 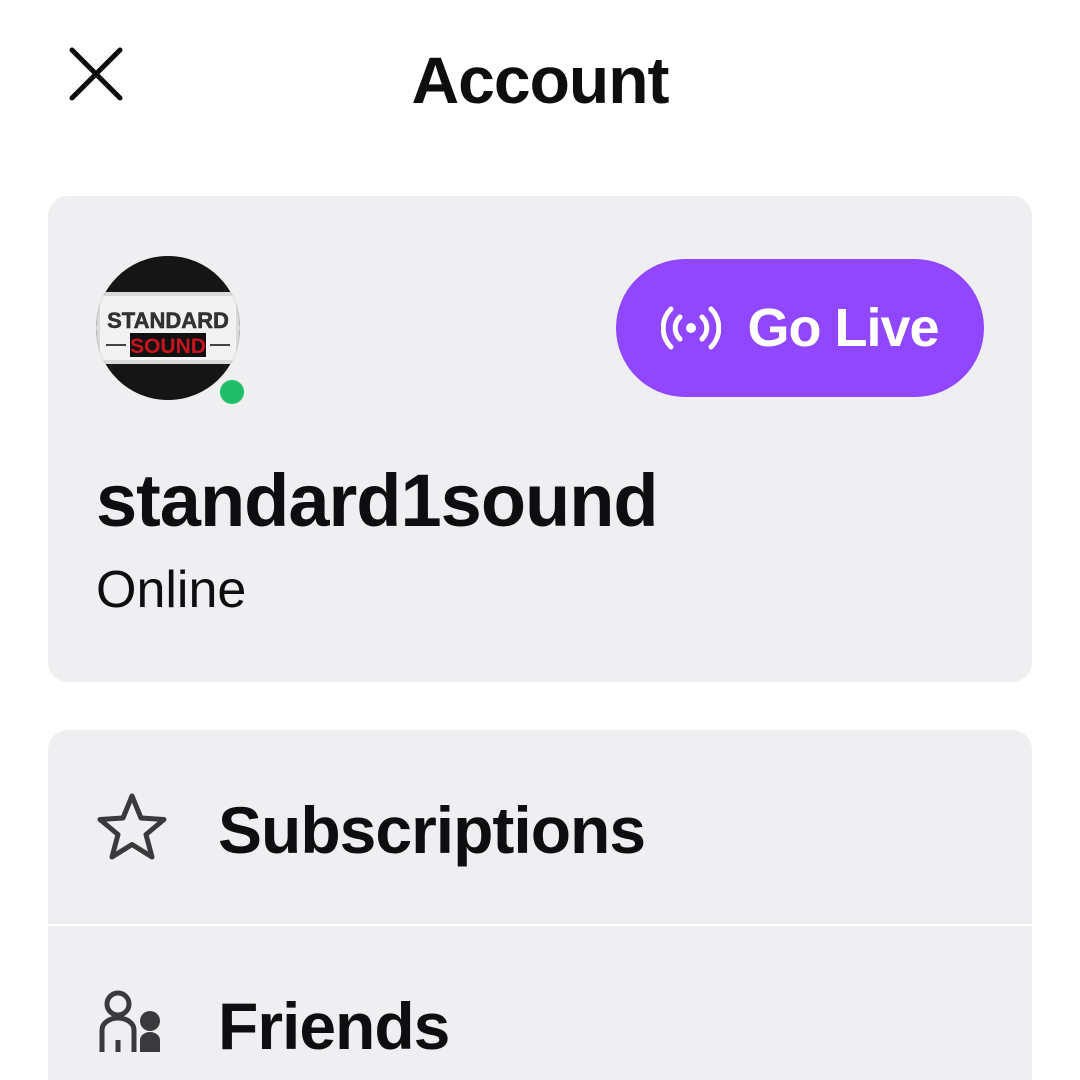 What do you see at coordinates (168, 346) in the screenshot?
I see `avatar-text-bottom: SOUND` at bounding box center [168, 346].